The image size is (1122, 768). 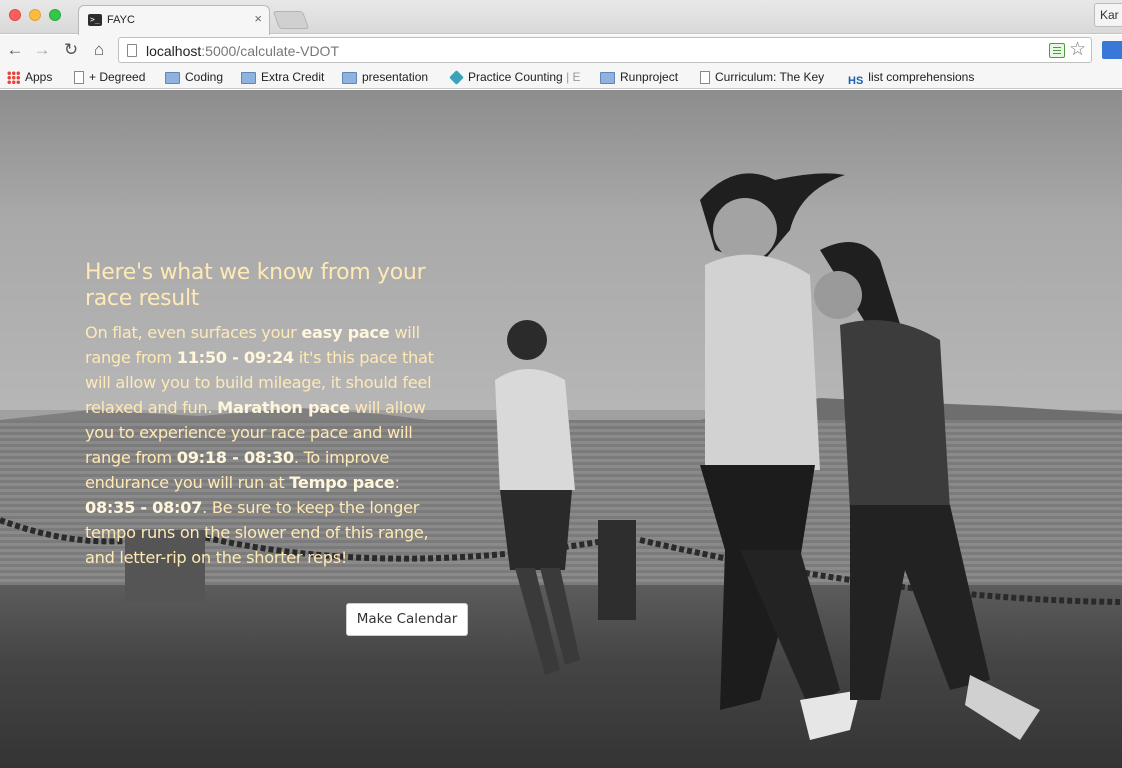 I want to click on bookmark-curriculum: Curriculum: The Key, so click(x=762, y=77).